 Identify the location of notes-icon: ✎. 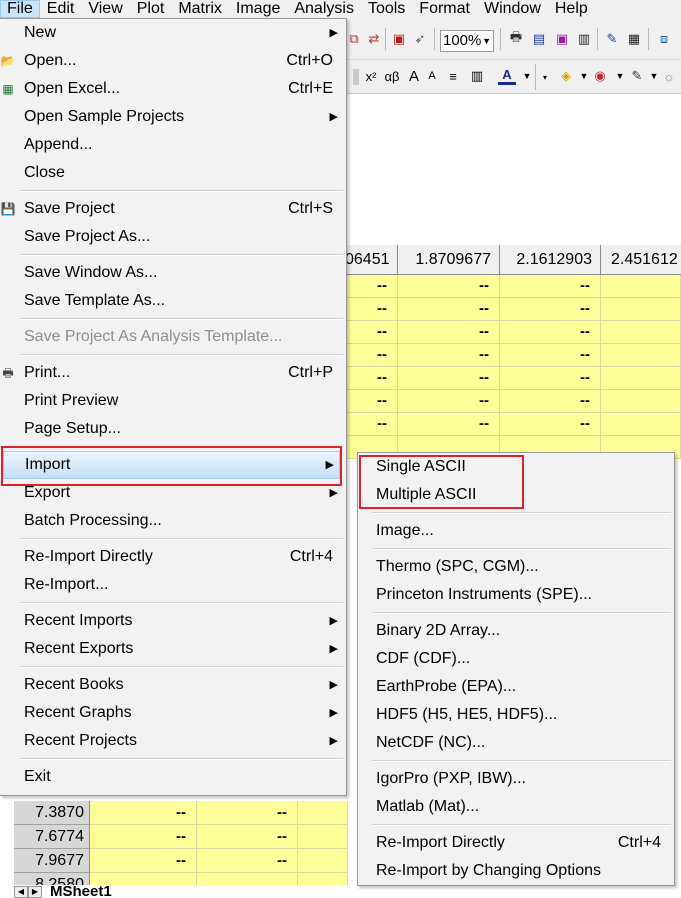
(612, 39).